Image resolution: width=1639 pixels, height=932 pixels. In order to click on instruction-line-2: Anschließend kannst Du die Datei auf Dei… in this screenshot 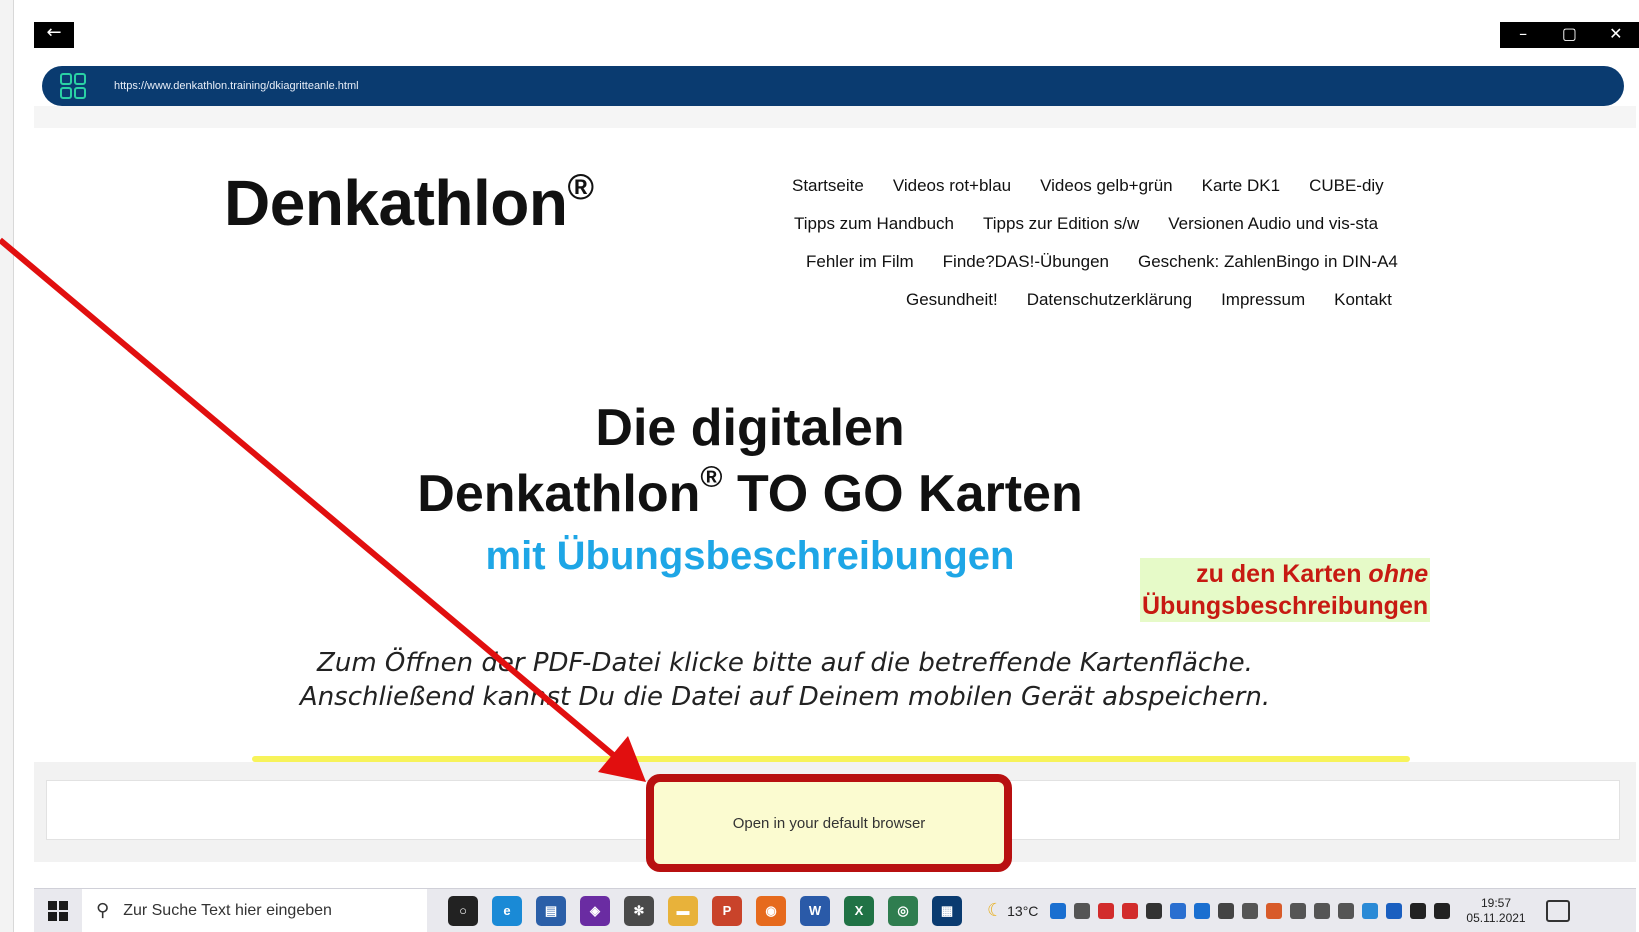, I will do `click(785, 697)`.